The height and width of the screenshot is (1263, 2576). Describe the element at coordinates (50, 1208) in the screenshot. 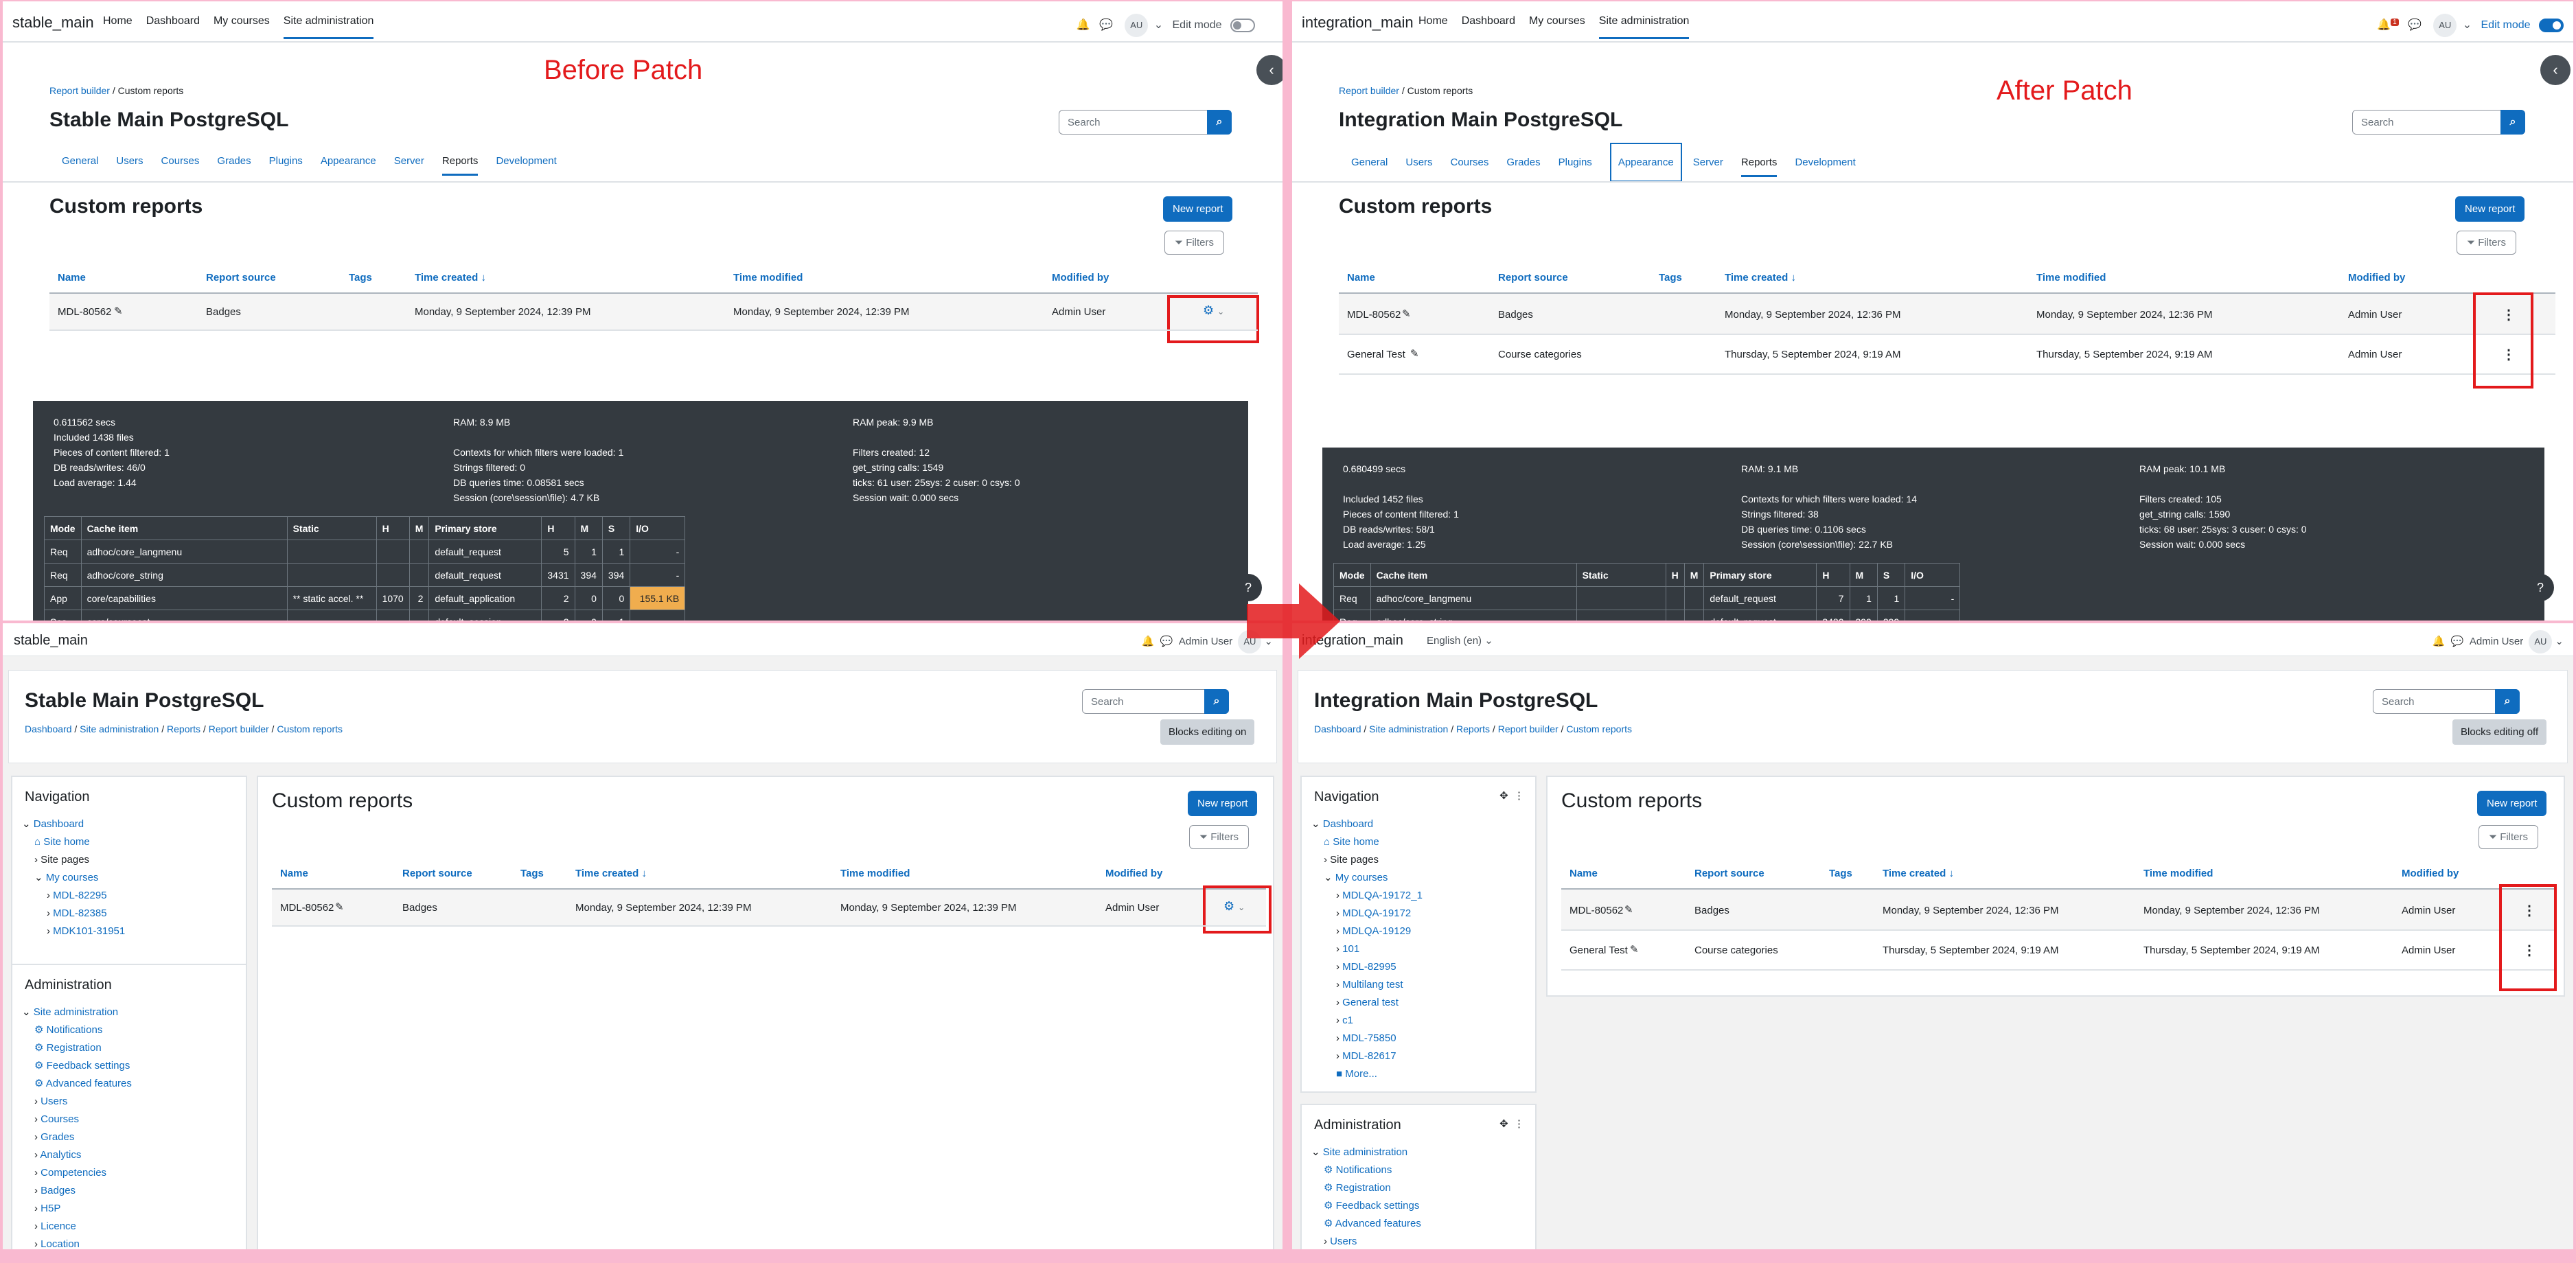

I see `admin-item: H5P` at that location.